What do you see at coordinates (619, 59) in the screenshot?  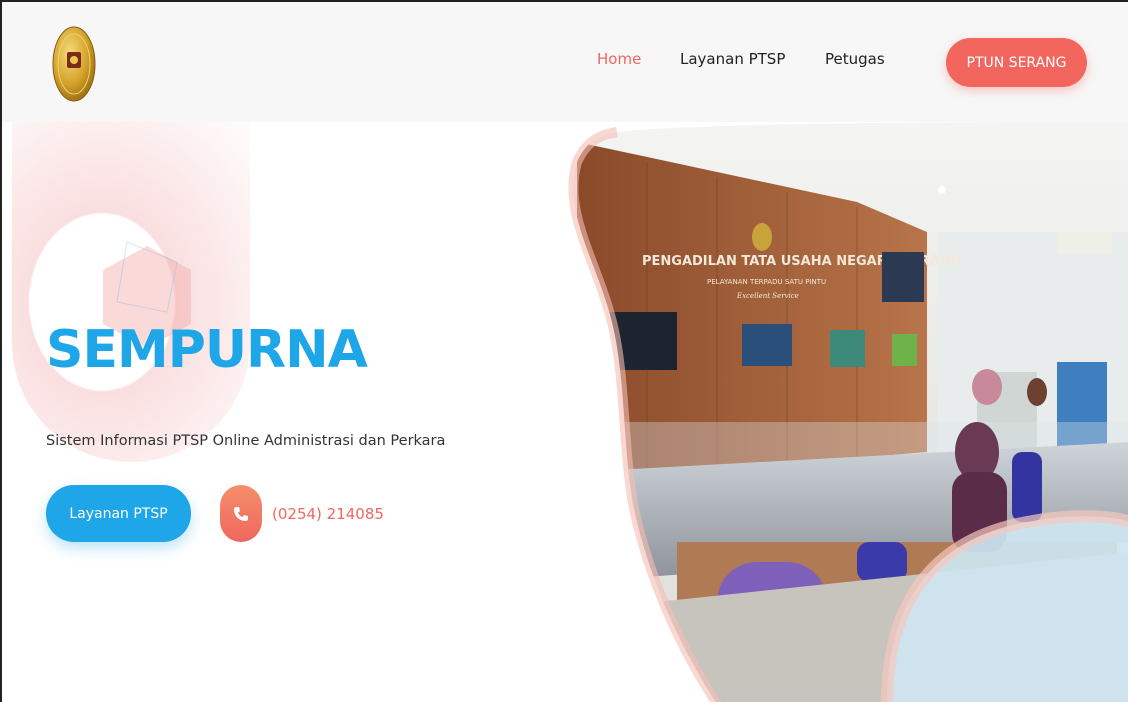 I see `nav-home-link: Home` at bounding box center [619, 59].